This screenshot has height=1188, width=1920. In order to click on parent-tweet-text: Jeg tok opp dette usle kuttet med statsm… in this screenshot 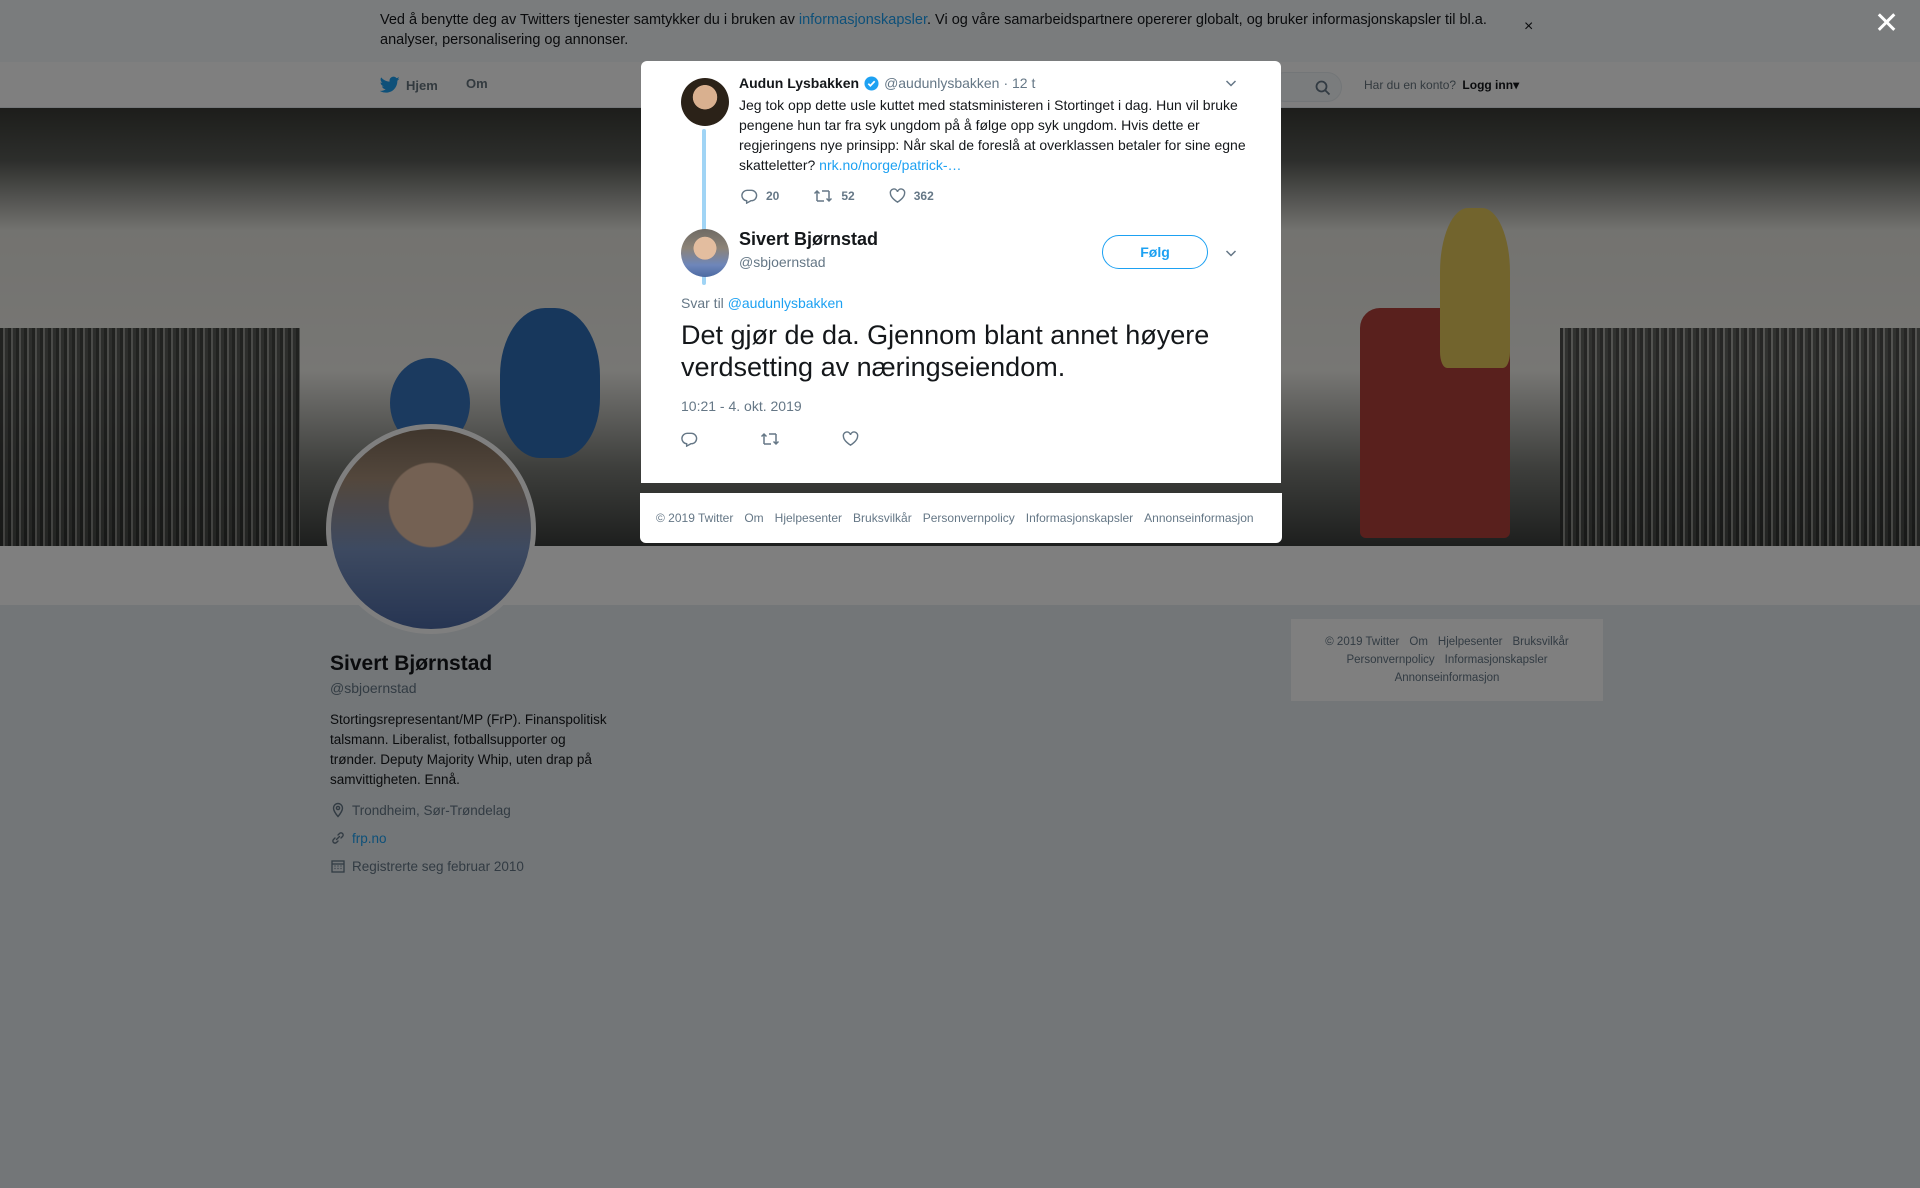, I will do `click(994, 135)`.